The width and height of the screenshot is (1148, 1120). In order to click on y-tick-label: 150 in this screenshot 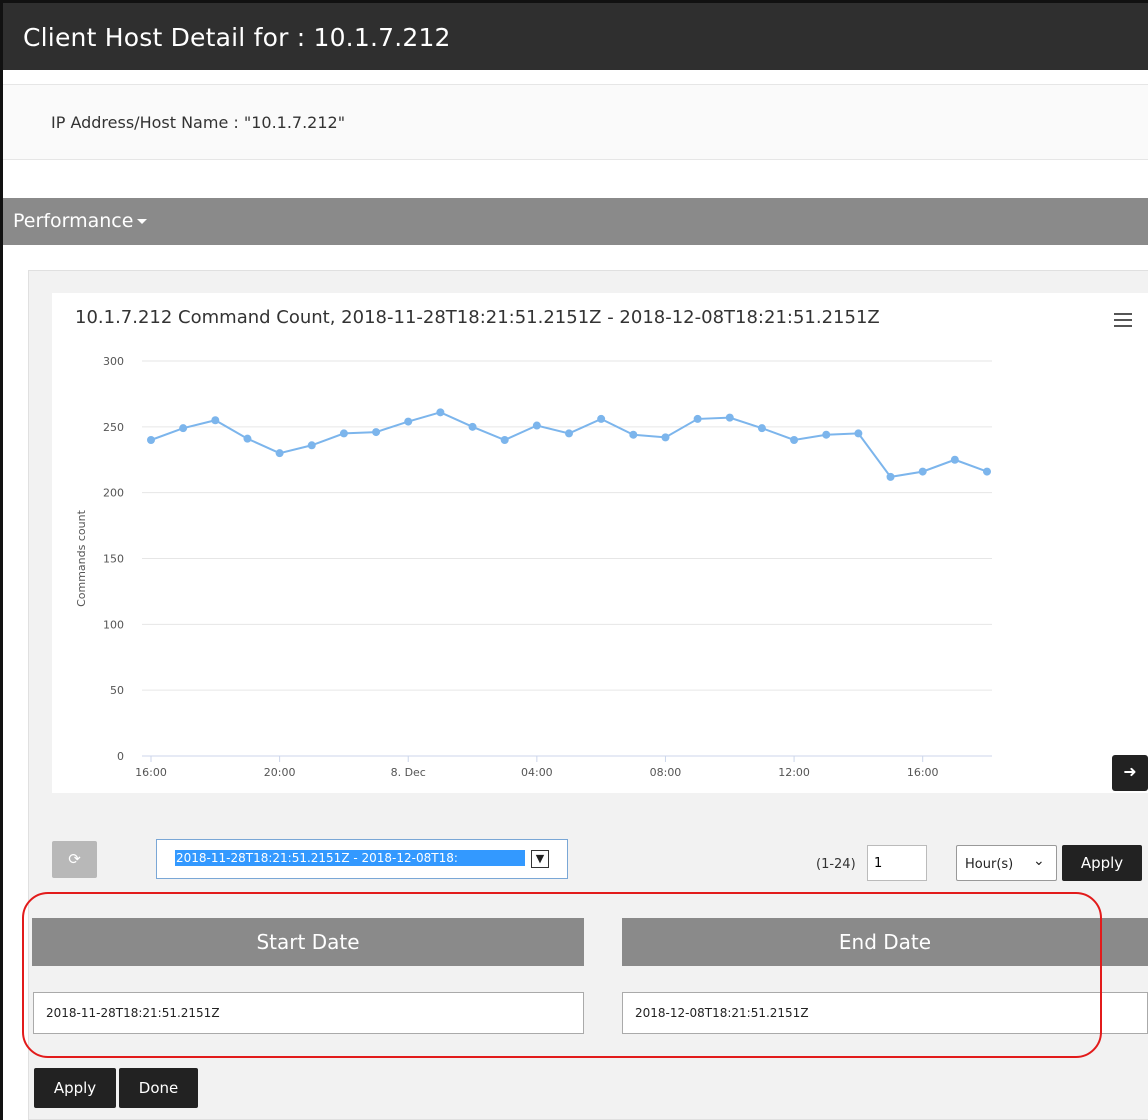, I will do `click(113, 559)`.